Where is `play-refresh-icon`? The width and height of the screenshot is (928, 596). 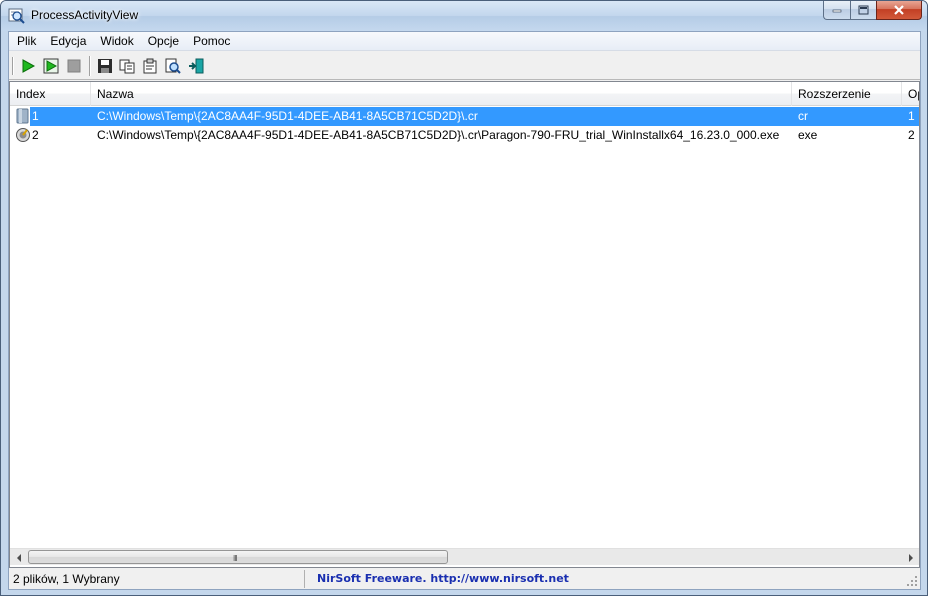
play-refresh-icon is located at coordinates (51, 66).